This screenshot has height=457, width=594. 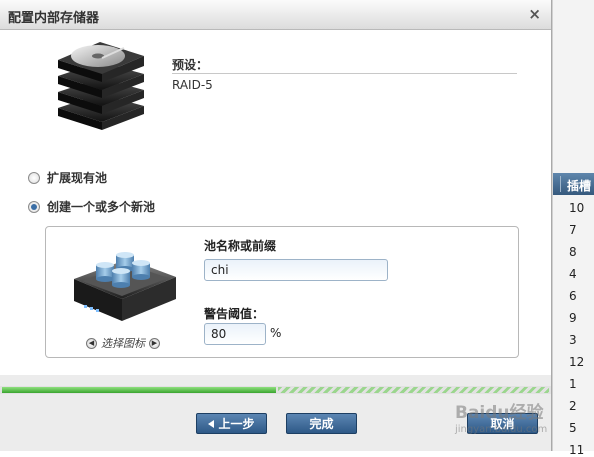 I want to click on background-table-cell: 2, so click(x=573, y=406).